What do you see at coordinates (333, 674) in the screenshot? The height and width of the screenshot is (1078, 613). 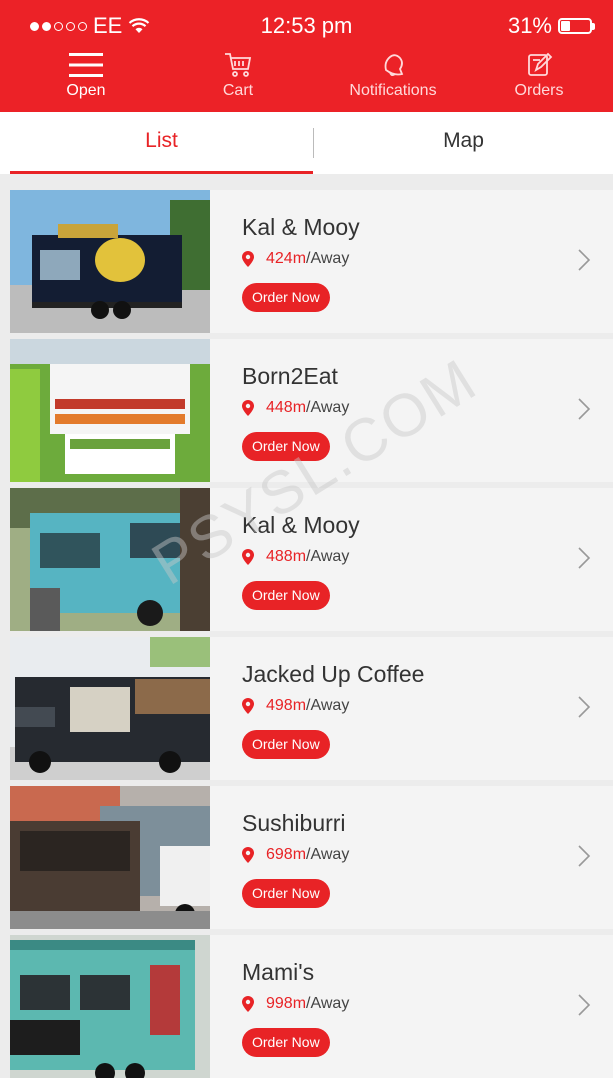 I see `truck-name: Jacked Up Coffee` at bounding box center [333, 674].